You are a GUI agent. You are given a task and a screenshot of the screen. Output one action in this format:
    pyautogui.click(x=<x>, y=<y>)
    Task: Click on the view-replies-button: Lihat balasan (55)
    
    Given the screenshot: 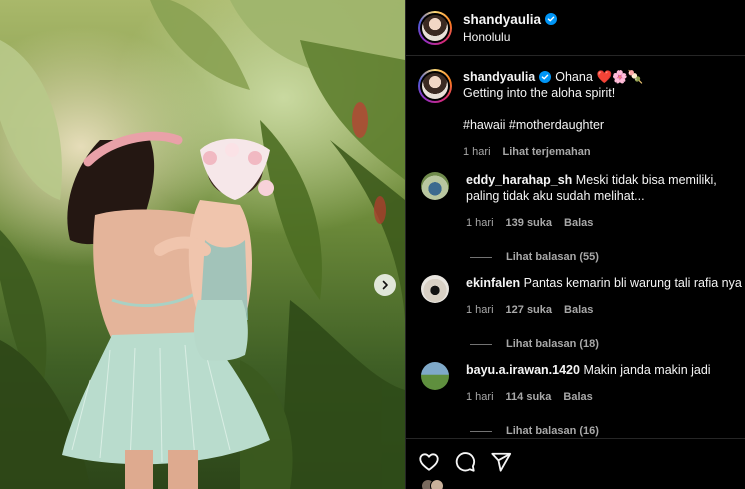 What is the action you would take?
    pyautogui.click(x=602, y=257)
    